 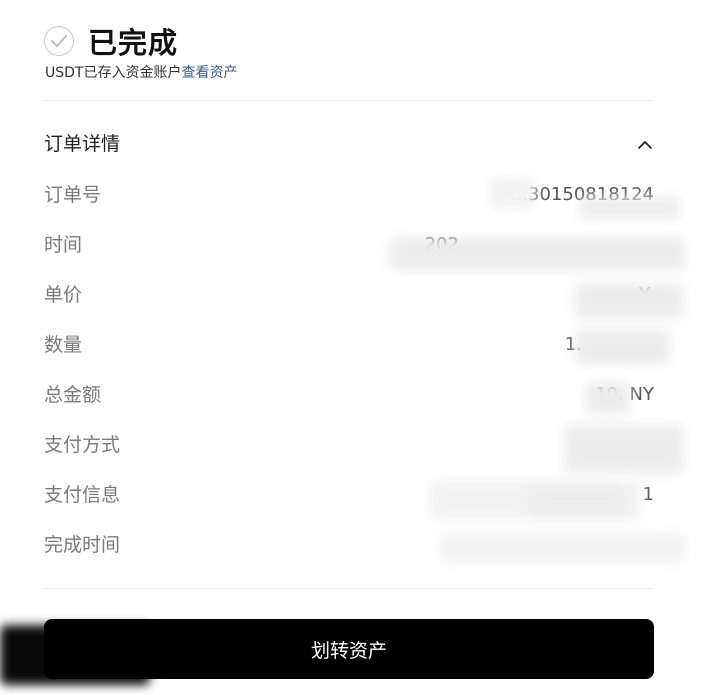 I want to click on status-subtitle-text: USDT已存入资金账户, so click(x=113, y=73).